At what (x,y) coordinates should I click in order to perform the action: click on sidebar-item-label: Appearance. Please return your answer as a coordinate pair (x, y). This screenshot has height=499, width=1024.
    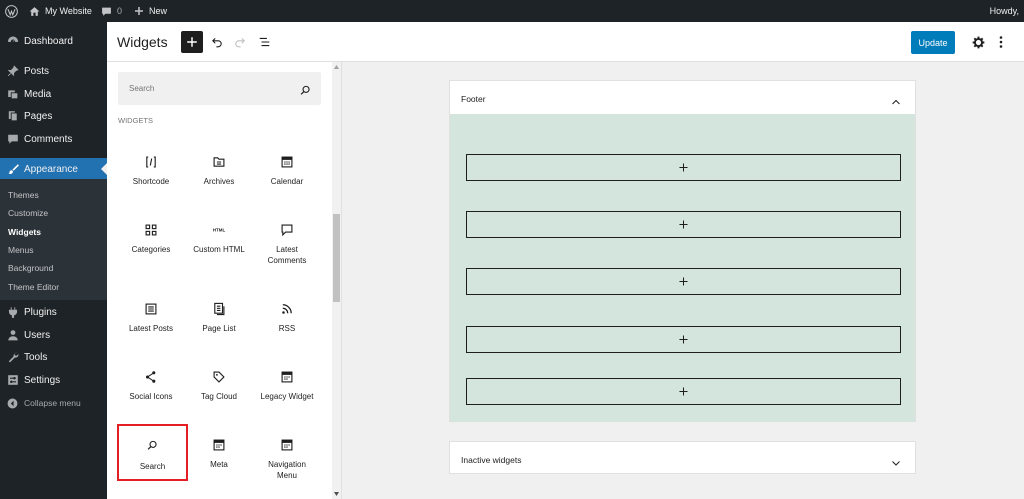
    Looking at the image, I should click on (51, 169).